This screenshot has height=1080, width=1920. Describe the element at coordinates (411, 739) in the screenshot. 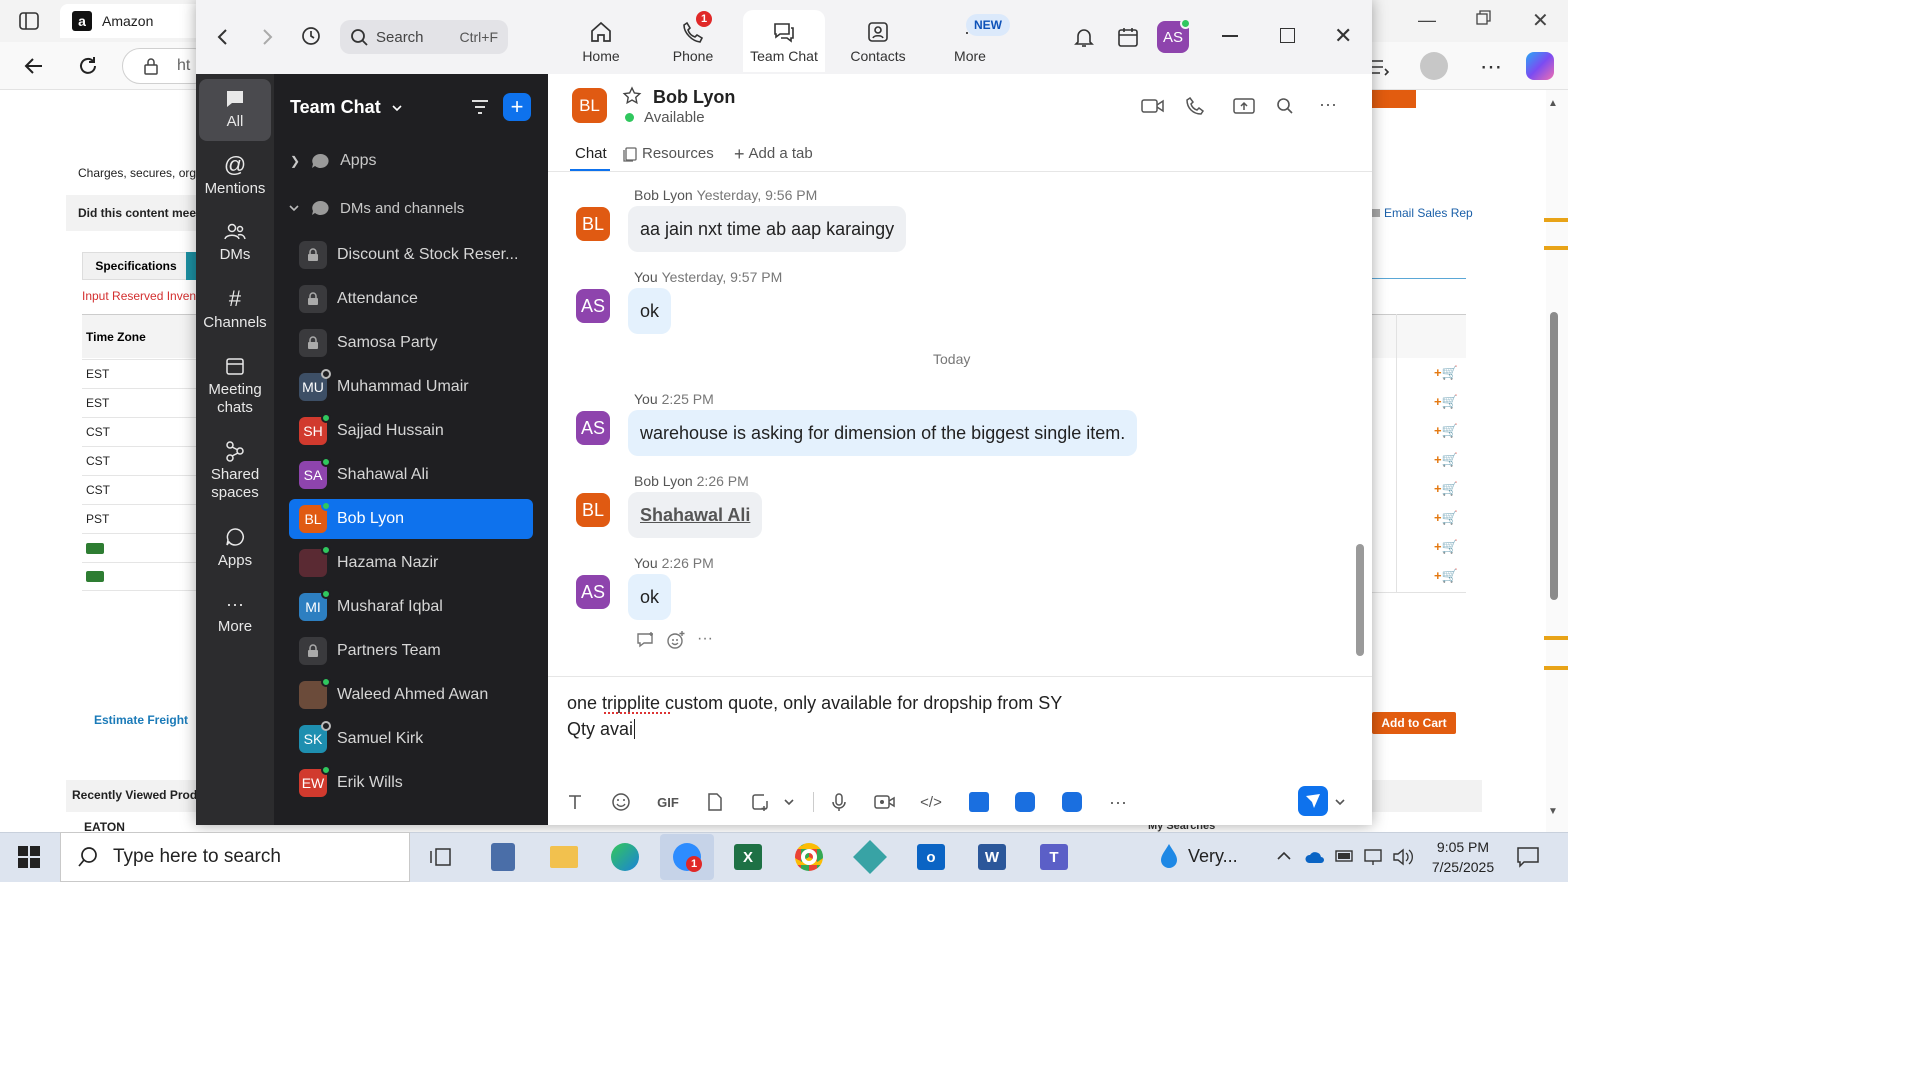

I see `dm-item: SK Samuel Kirk` at that location.